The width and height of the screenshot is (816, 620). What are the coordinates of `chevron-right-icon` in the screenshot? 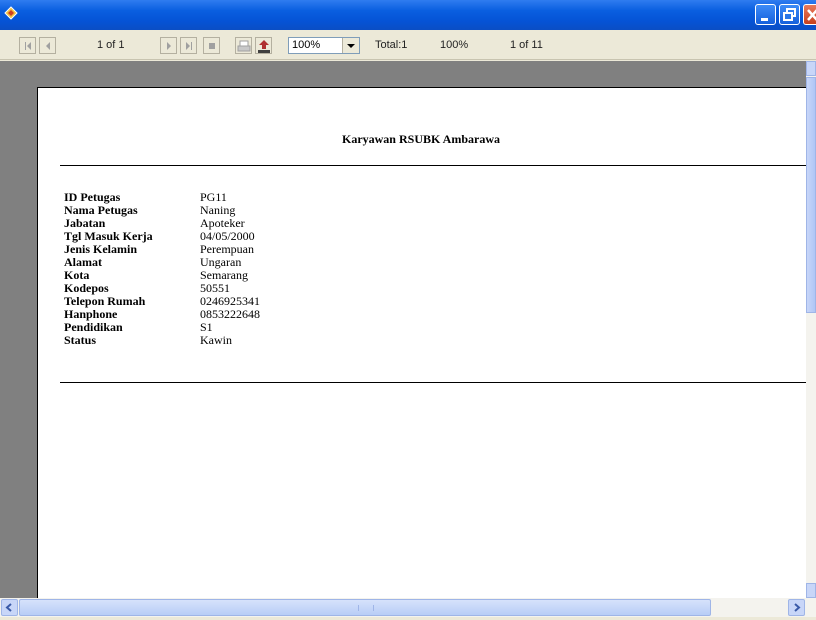 It's located at (797, 607).